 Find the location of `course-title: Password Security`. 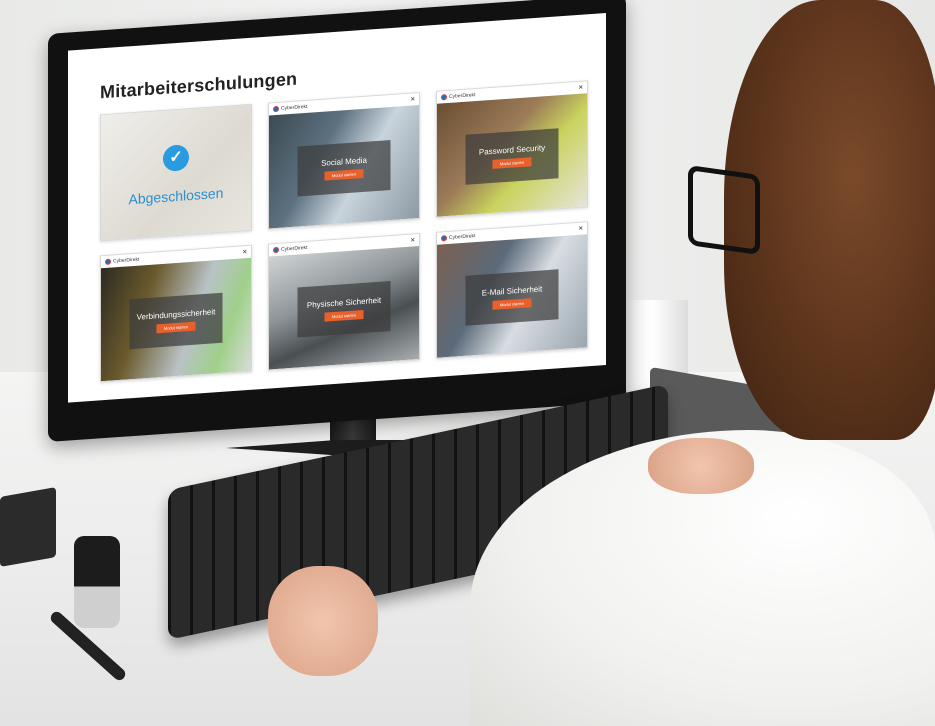

course-title: Password Security is located at coordinates (512, 150).